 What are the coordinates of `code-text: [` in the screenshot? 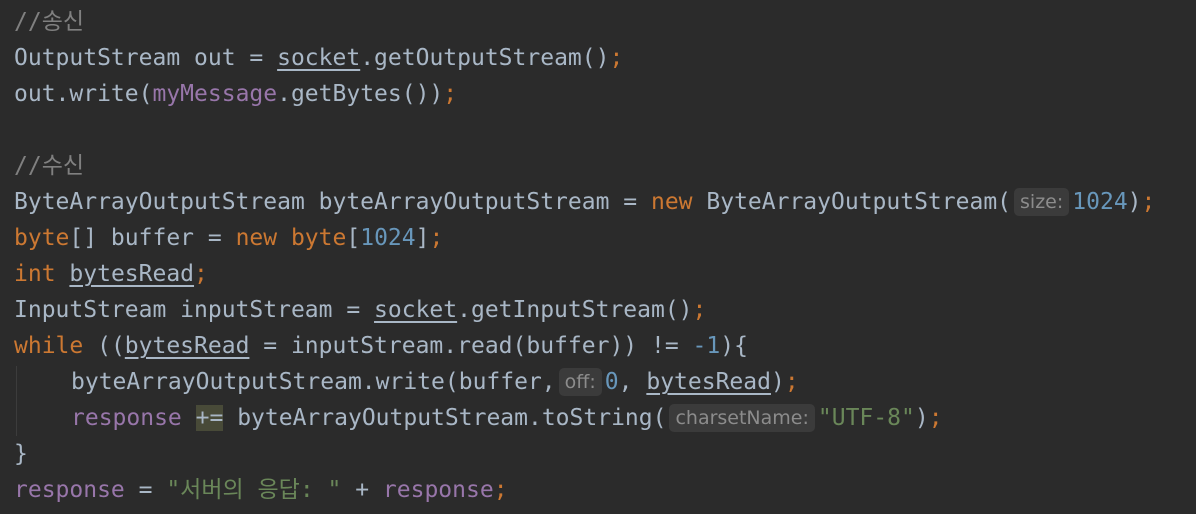 It's located at (353, 238).